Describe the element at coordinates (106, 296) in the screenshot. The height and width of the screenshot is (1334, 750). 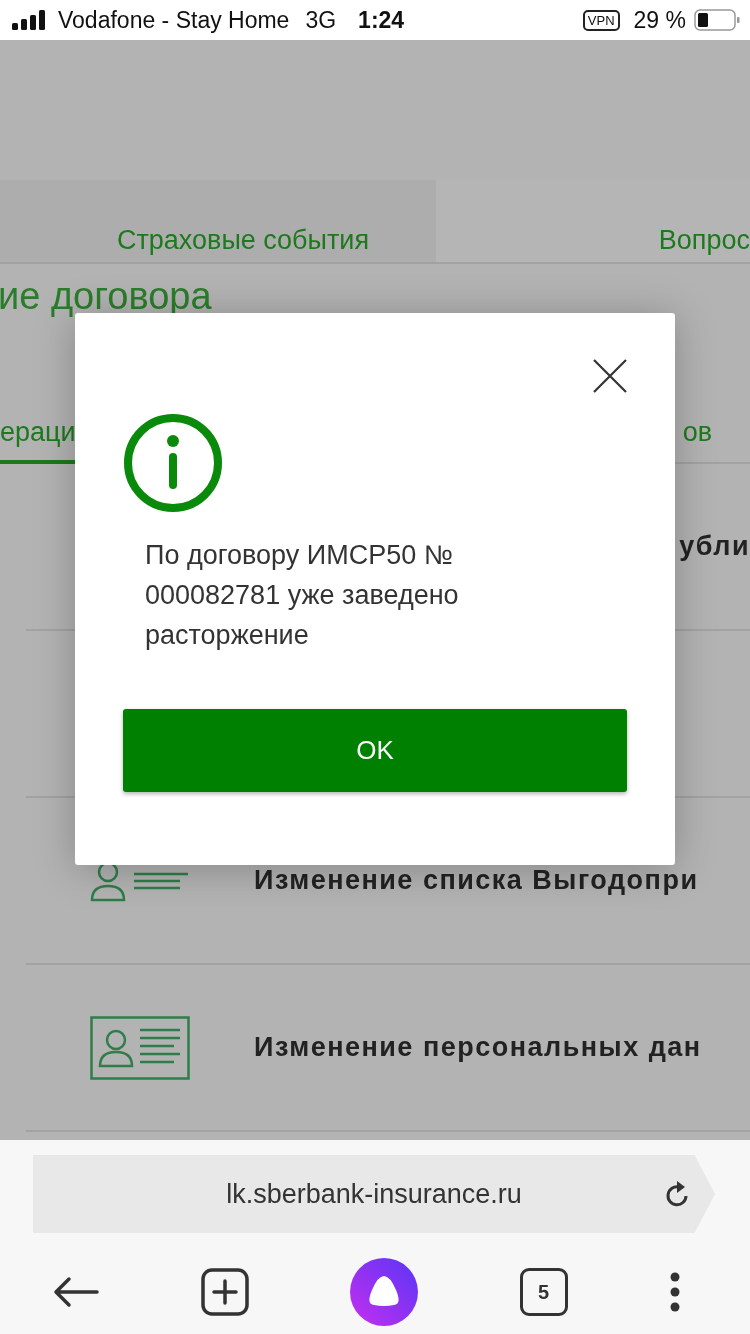
I see `page-heading: ие договора` at that location.